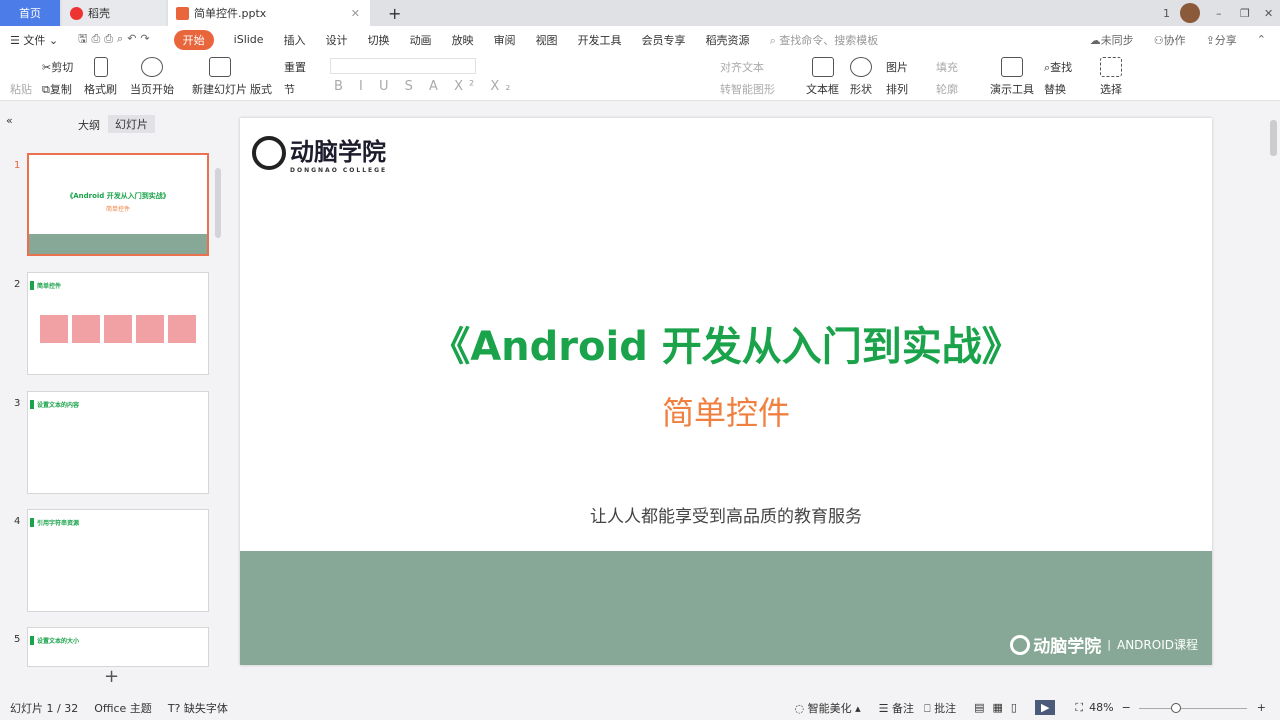 The height and width of the screenshot is (720, 1280). What do you see at coordinates (1261, 39) in the screenshot?
I see `collapse-ribbon-icon: ⌃` at bounding box center [1261, 39].